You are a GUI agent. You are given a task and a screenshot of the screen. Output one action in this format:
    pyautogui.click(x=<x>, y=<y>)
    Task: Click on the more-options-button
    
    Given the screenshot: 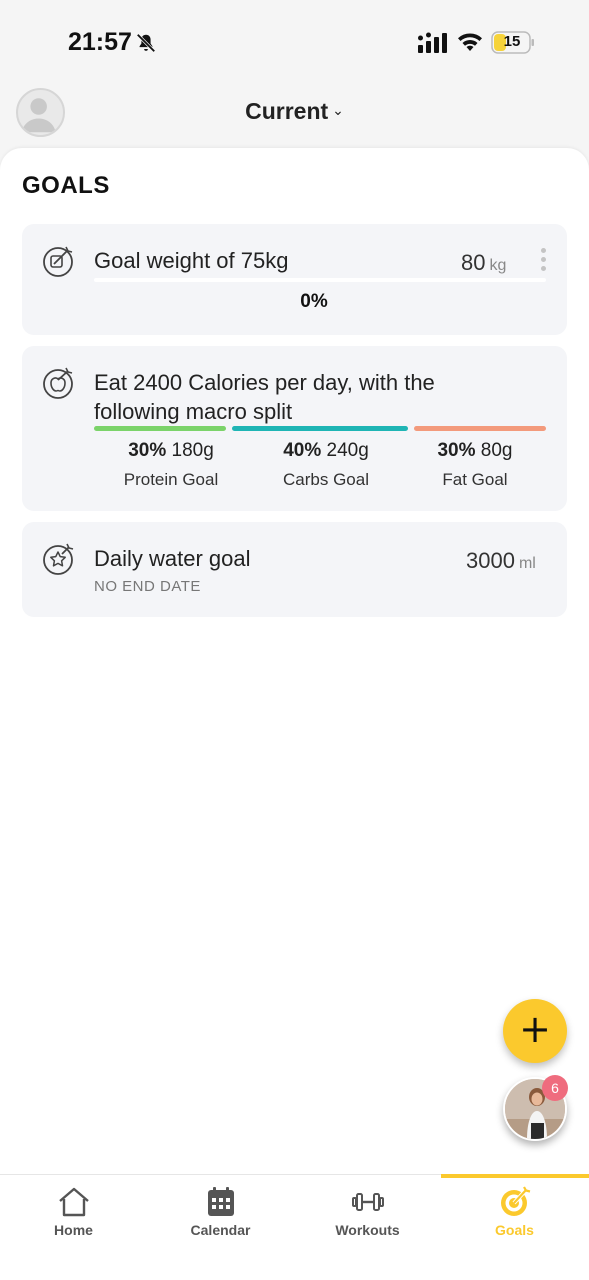 What is the action you would take?
    pyautogui.click(x=543, y=262)
    